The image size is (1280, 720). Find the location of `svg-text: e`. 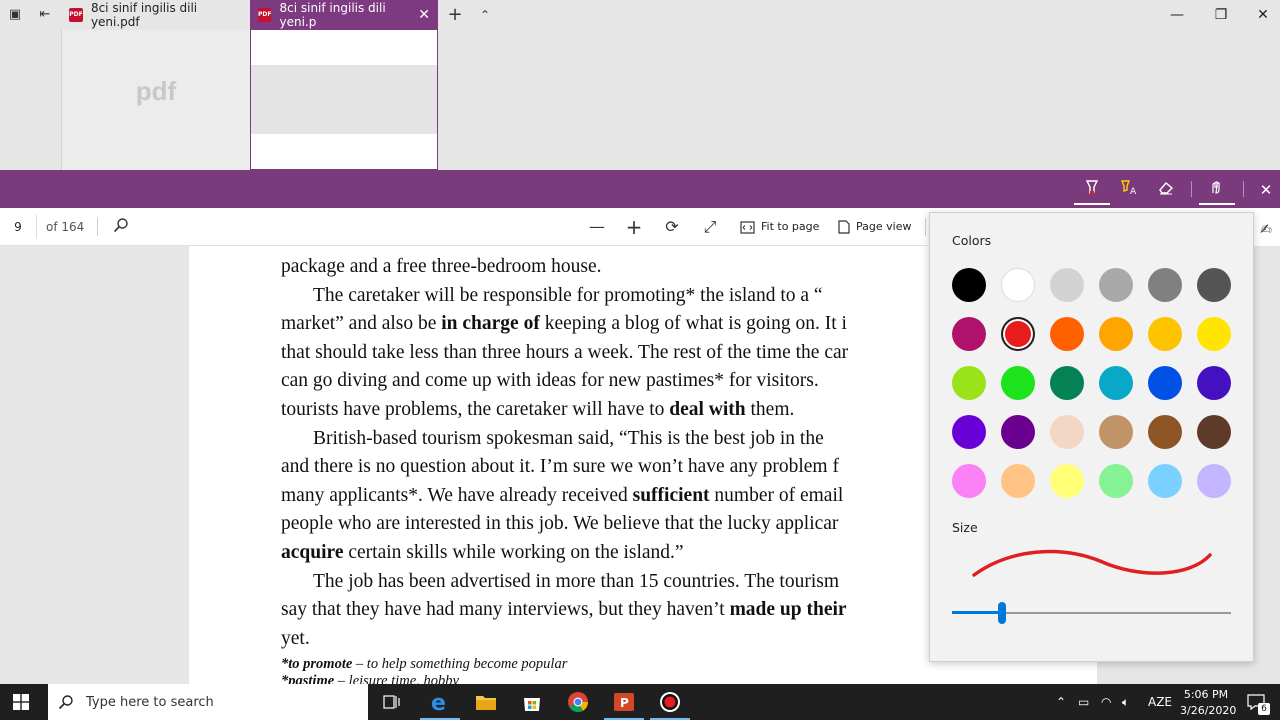

svg-text: e is located at coordinates (438, 702).